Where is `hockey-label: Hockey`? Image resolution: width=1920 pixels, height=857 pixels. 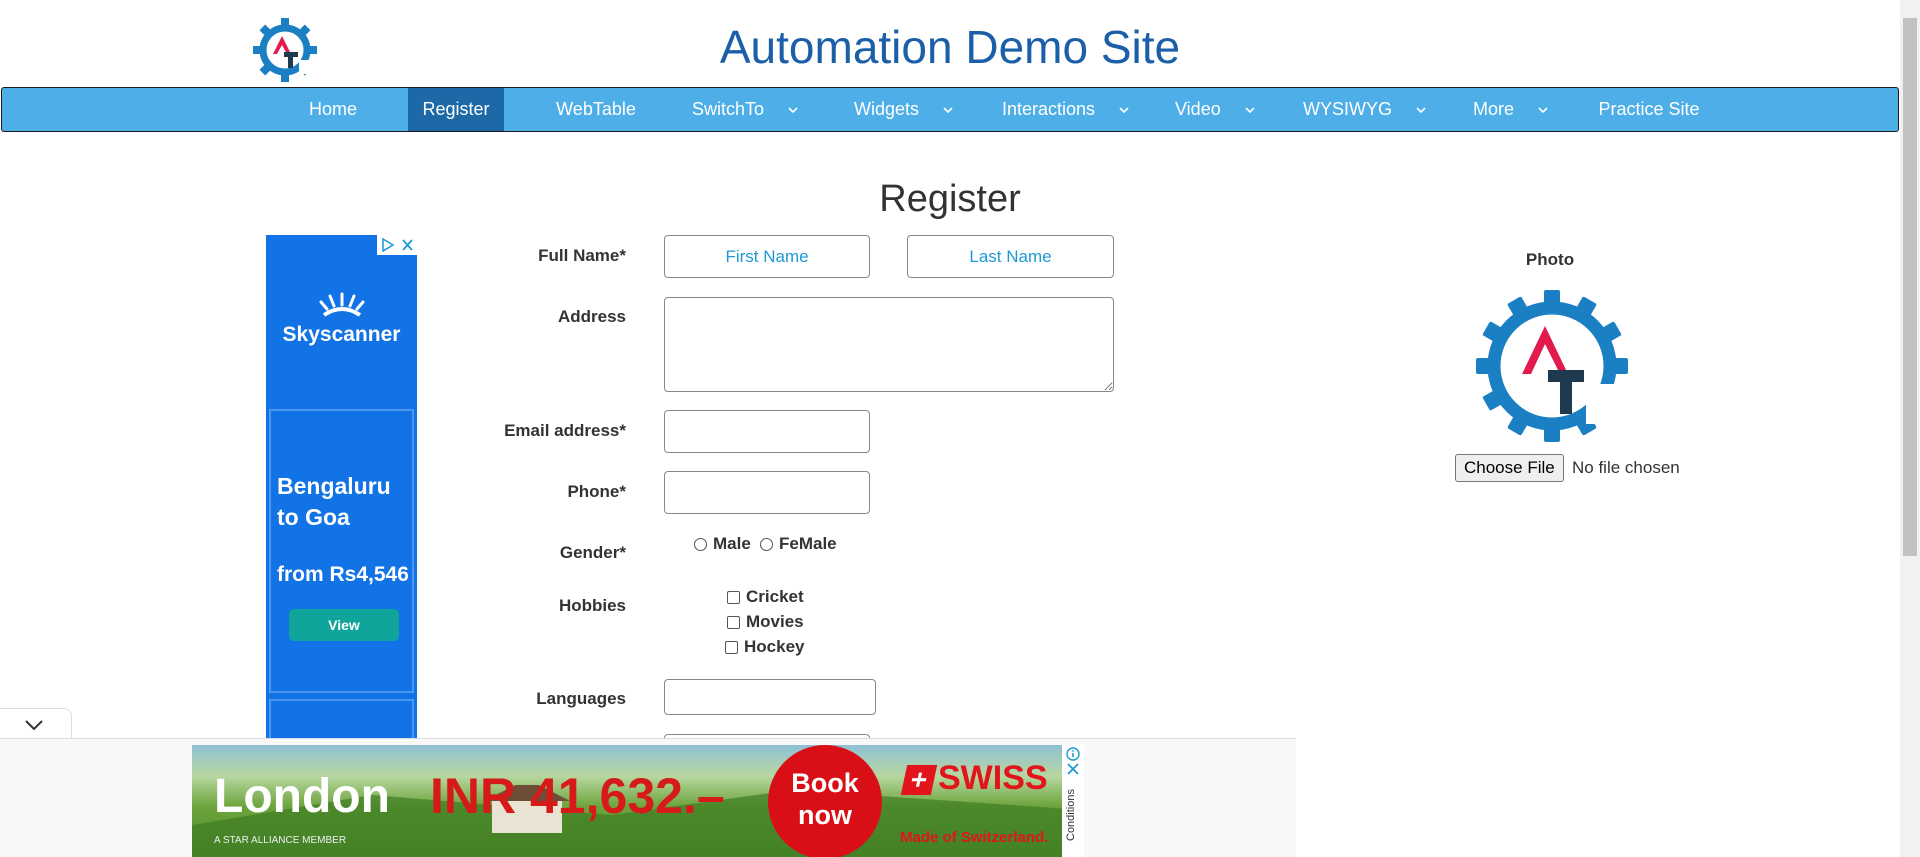
hockey-label: Hockey is located at coordinates (774, 646).